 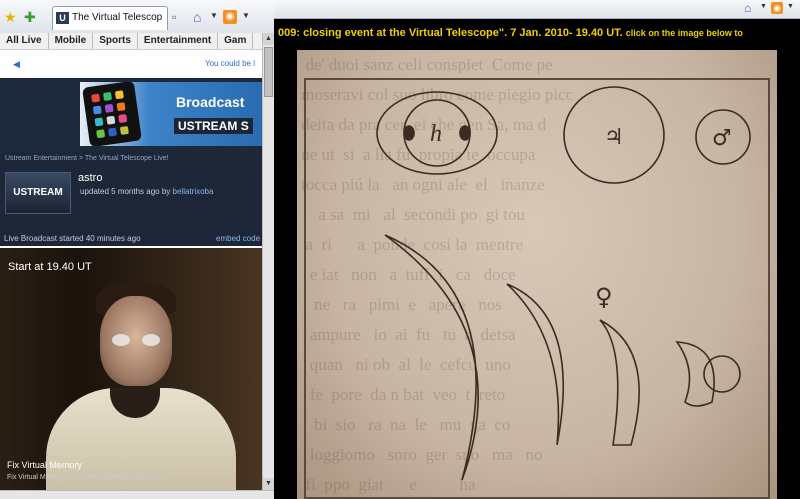 What do you see at coordinates (614, 137) in the screenshot?
I see `jupiter-symbol: ♃` at bounding box center [614, 137].